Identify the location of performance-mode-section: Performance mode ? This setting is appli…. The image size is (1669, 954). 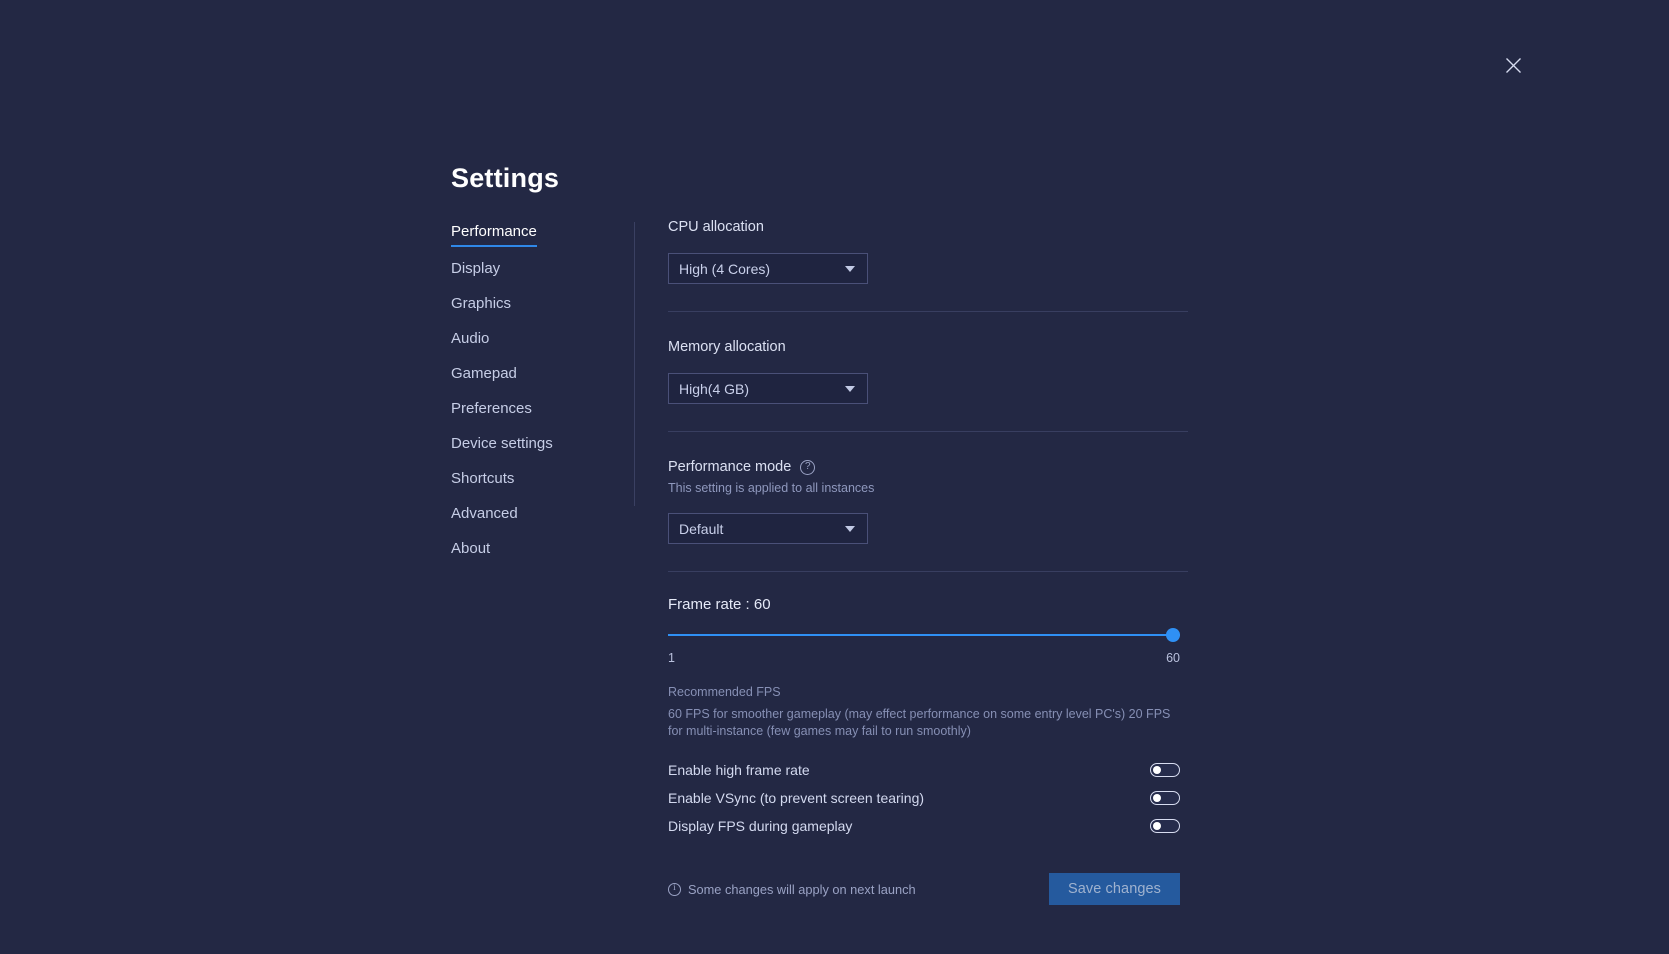
(928, 501).